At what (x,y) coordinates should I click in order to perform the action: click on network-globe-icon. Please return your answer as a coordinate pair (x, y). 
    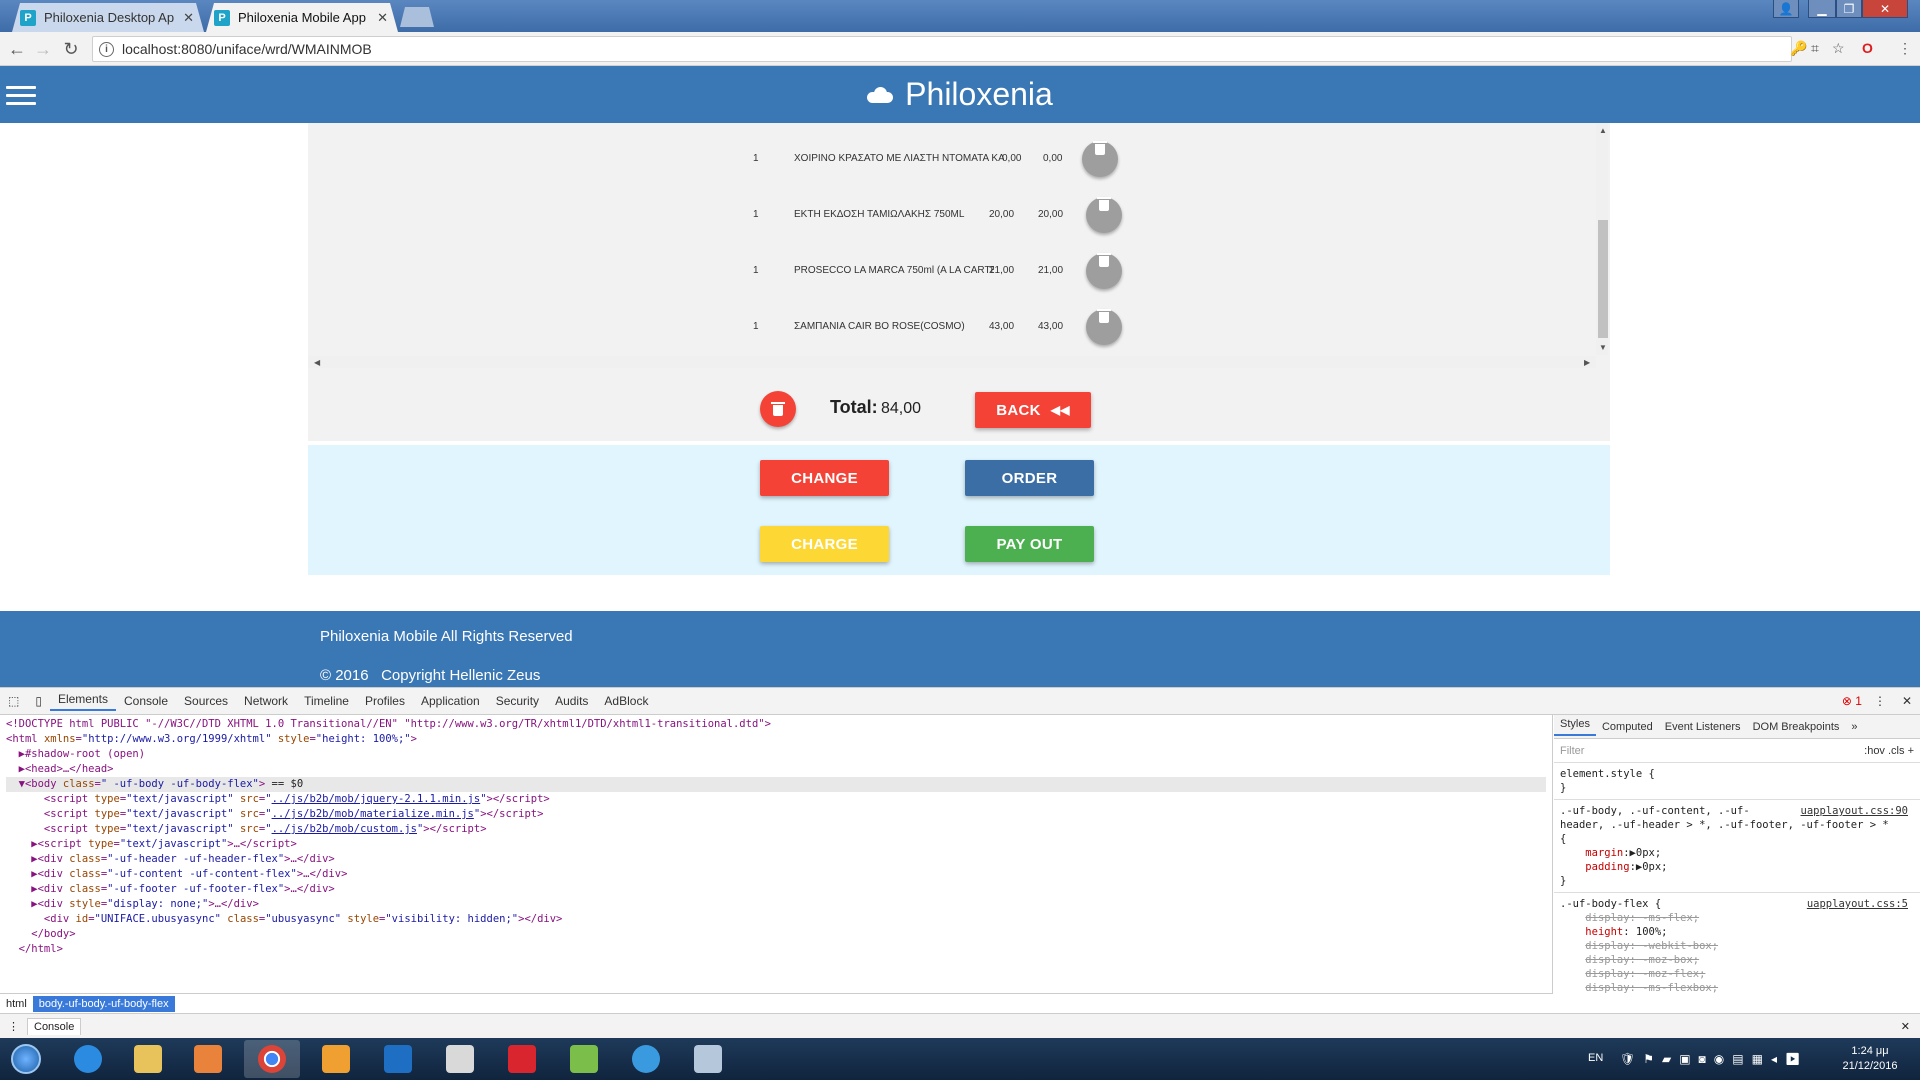
    Looking at the image, I should click on (646, 1059).